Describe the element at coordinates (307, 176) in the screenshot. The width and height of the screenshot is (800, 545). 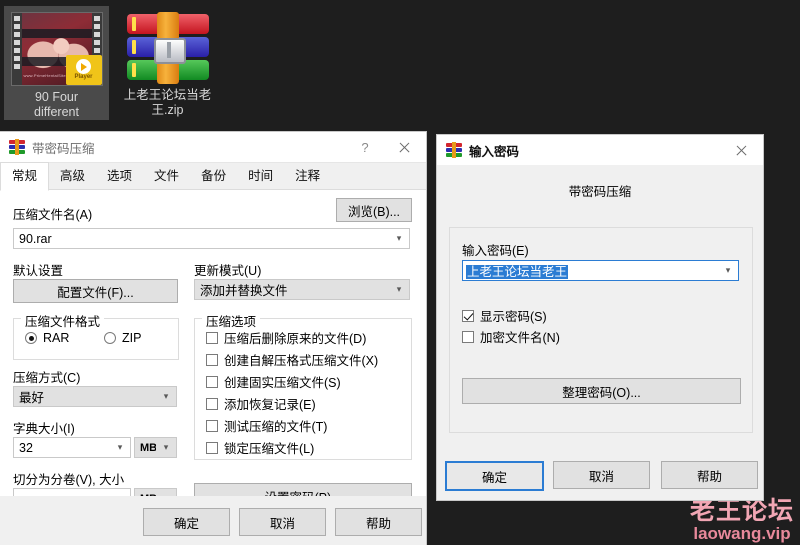
I see `tab-comment: 注释` at that location.